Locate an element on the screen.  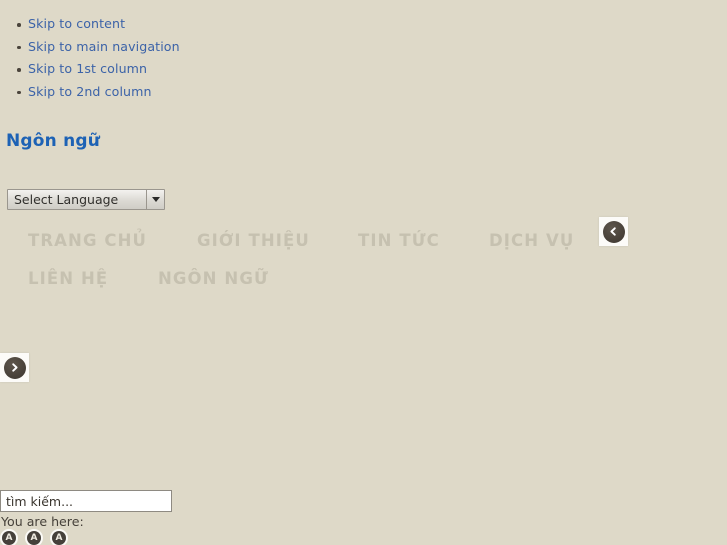
language-select-value: Select Language is located at coordinates (77, 199).